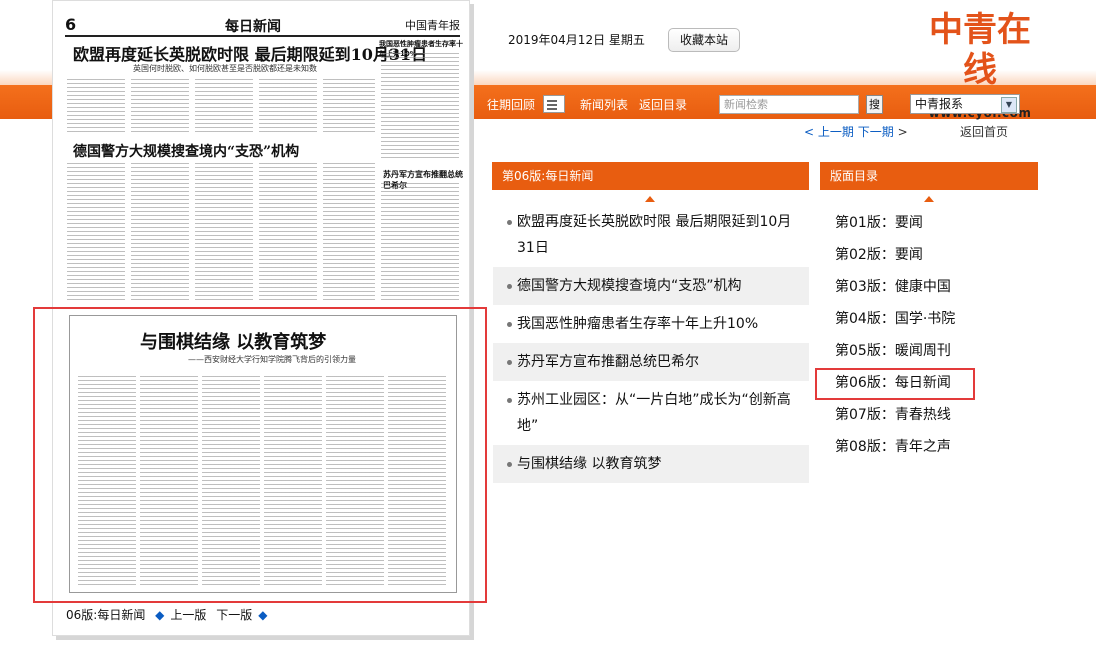  Describe the element at coordinates (654, 413) in the screenshot. I see `news-item-title: 苏州工业园区：从“一片白地”成长为“创新高地”` at that location.